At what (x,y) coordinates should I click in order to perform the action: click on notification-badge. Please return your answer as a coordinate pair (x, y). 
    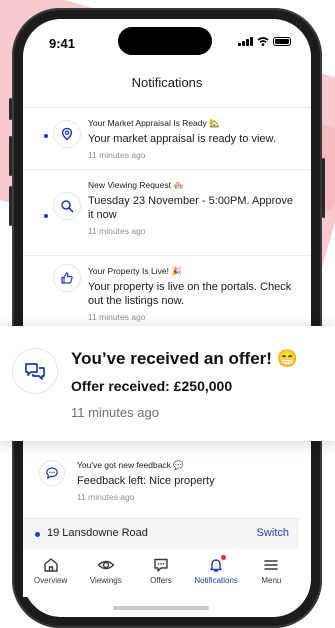
    Looking at the image, I should click on (223, 557).